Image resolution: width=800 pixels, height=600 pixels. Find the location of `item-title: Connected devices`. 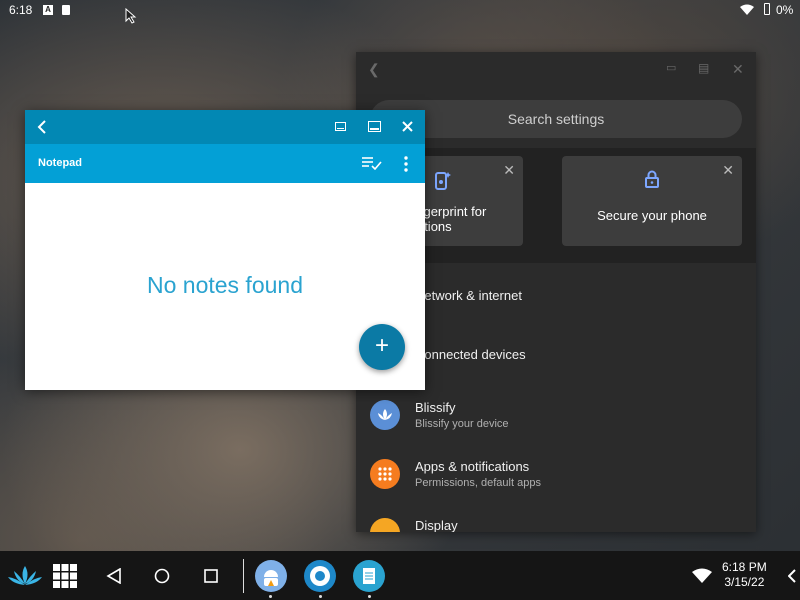

item-title: Connected devices is located at coordinates (470, 354).